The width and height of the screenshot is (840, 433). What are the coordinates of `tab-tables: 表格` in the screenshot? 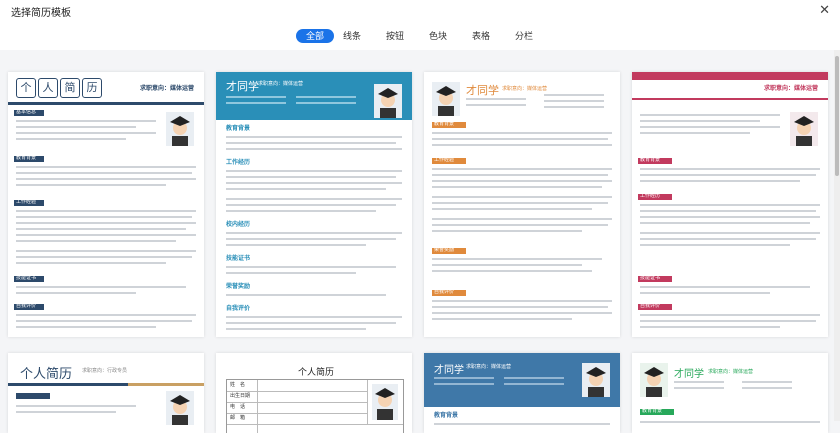 It's located at (481, 36).